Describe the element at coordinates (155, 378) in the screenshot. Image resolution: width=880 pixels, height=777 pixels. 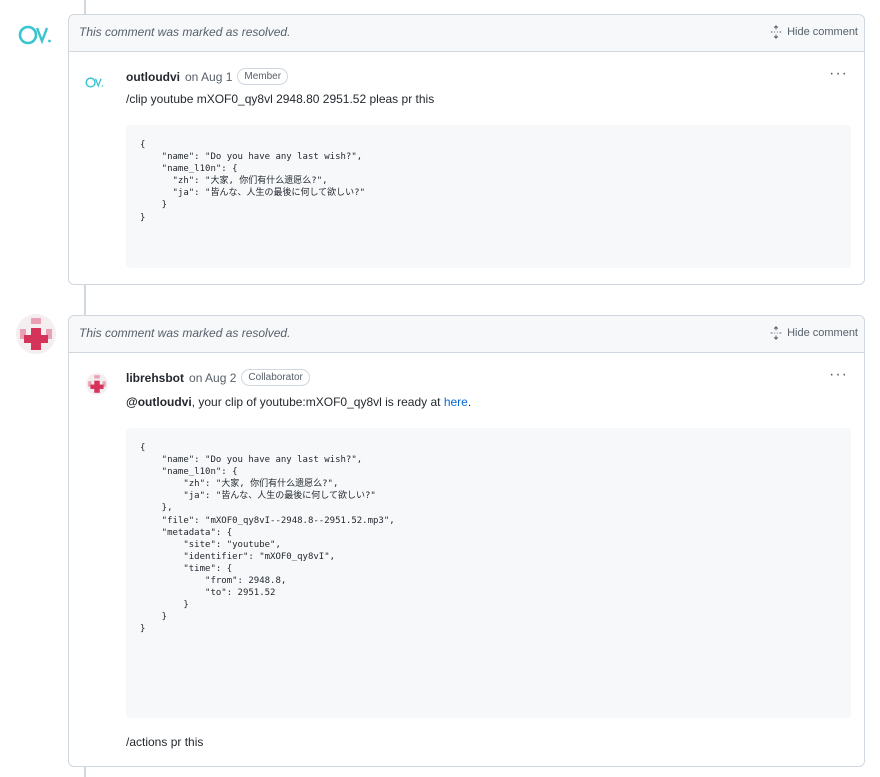
I see `author-link: librehsbot` at that location.